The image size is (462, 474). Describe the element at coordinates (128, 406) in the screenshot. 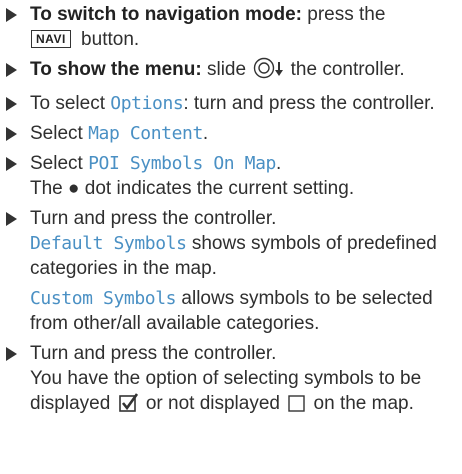

I see `checkbox-checked-icon` at that location.